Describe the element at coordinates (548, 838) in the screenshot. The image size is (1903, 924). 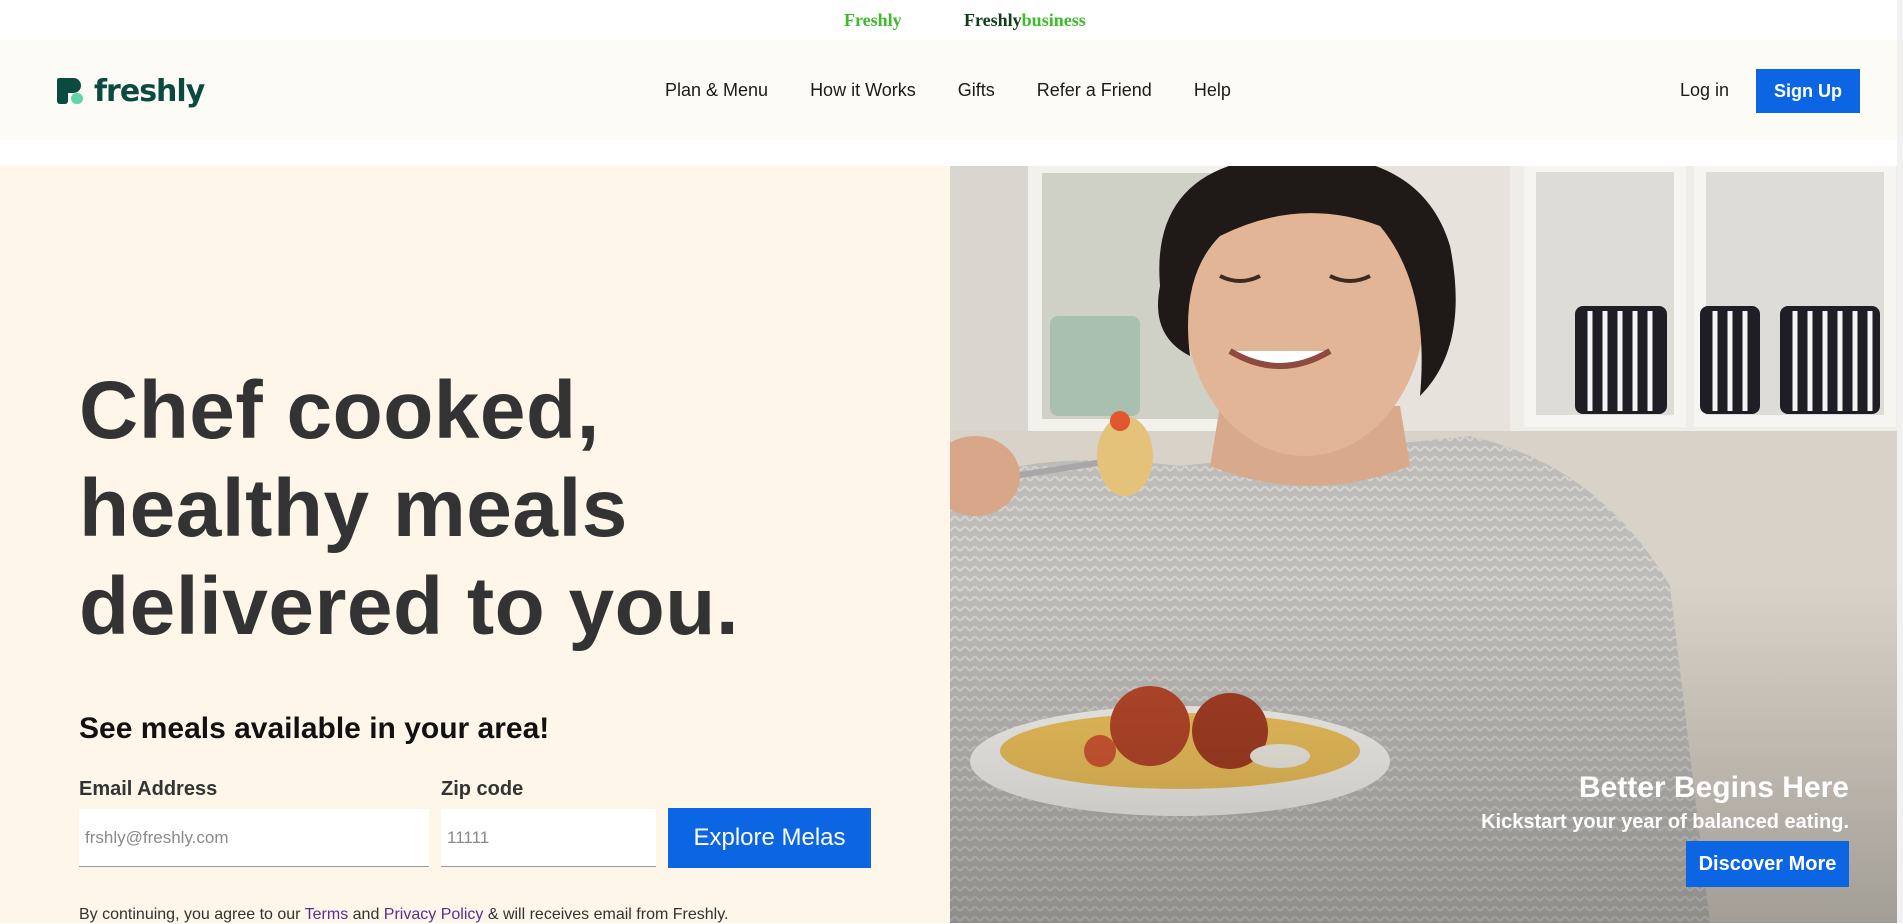
I see `zip-code-field` at that location.